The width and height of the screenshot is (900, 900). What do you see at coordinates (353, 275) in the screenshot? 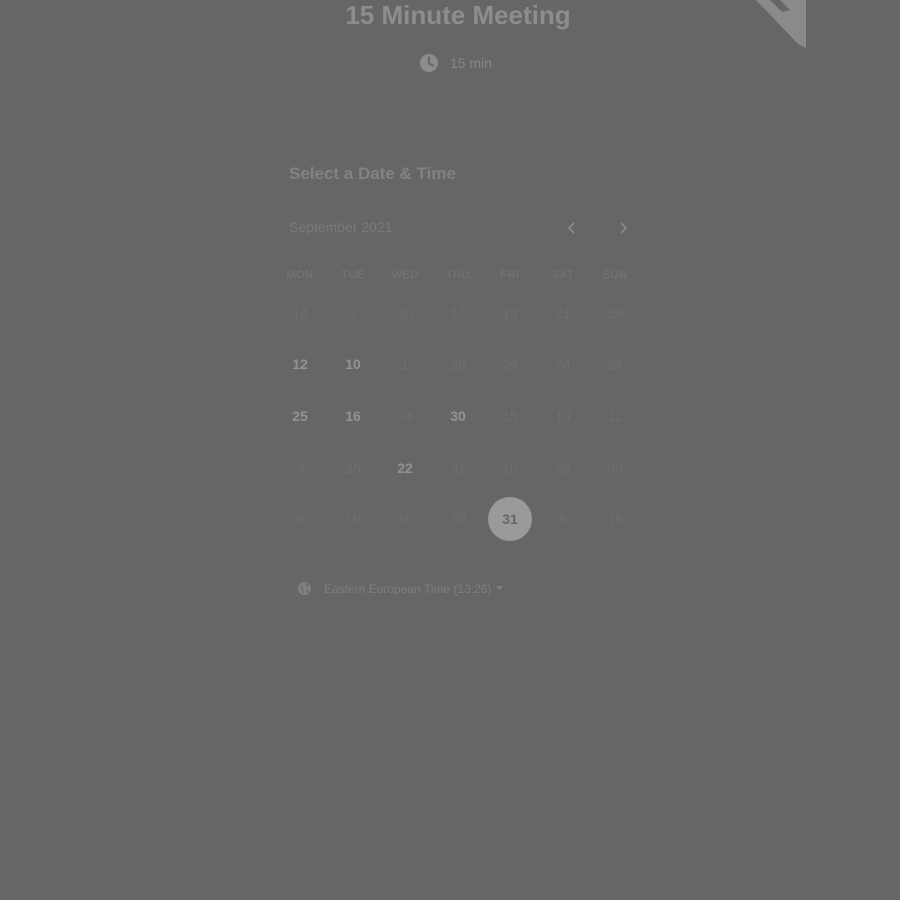
I see `weekday-label: TUE` at bounding box center [353, 275].